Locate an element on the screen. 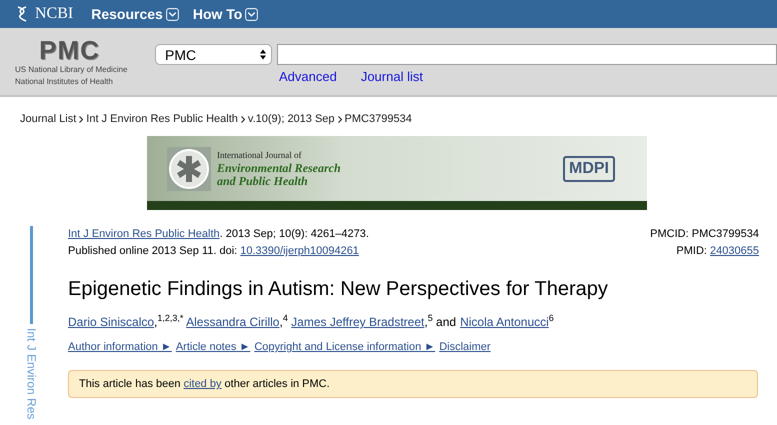  pmc-logo: PMC is located at coordinates (69, 50).